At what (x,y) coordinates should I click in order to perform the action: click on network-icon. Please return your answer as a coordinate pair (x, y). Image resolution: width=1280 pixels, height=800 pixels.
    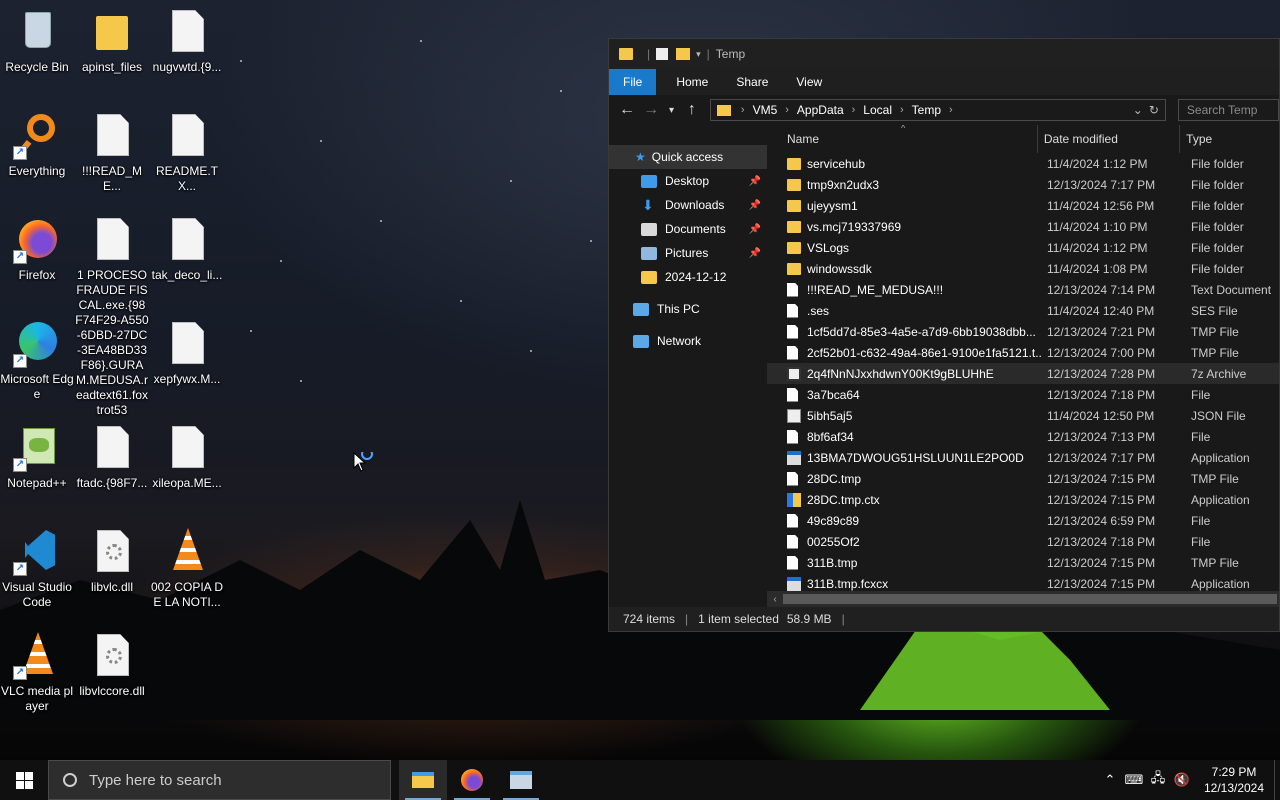
    Looking at the image, I should click on (641, 341).